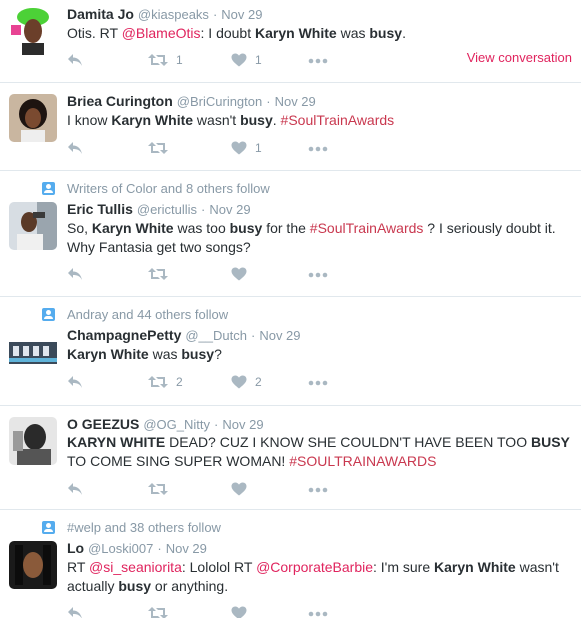 This screenshot has height=618, width=581. What do you see at coordinates (404, 567) in the screenshot?
I see `text-segment: : I'm sure` at bounding box center [404, 567].